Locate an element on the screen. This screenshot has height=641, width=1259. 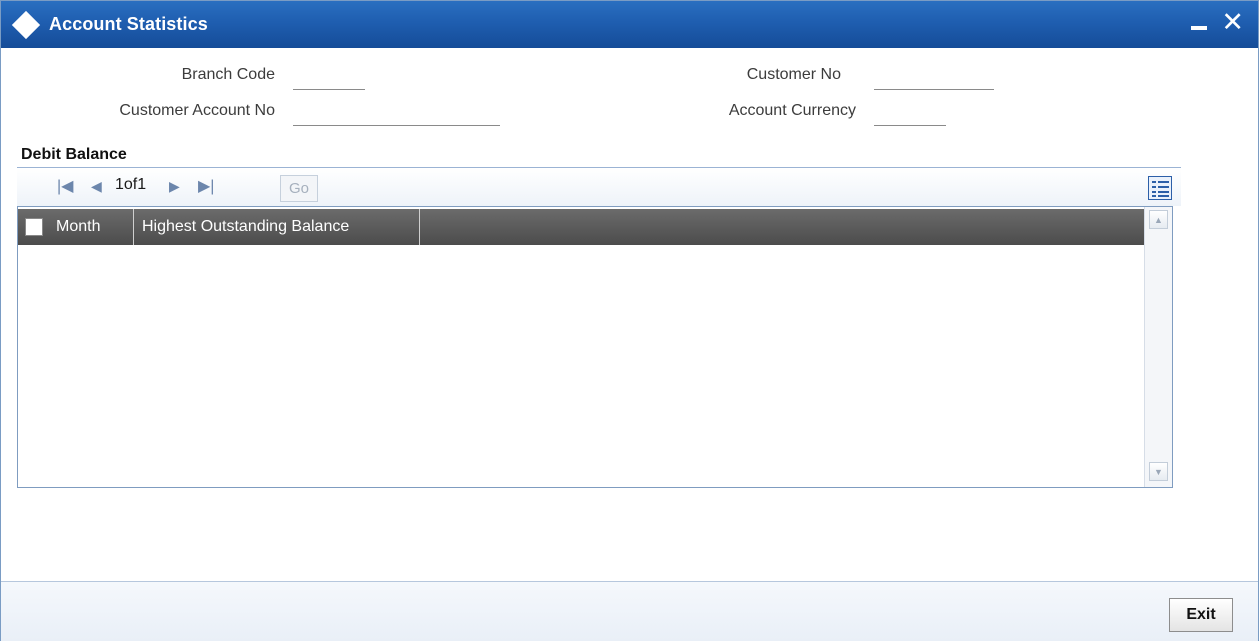
select-all-checkbox is located at coordinates (34, 227).